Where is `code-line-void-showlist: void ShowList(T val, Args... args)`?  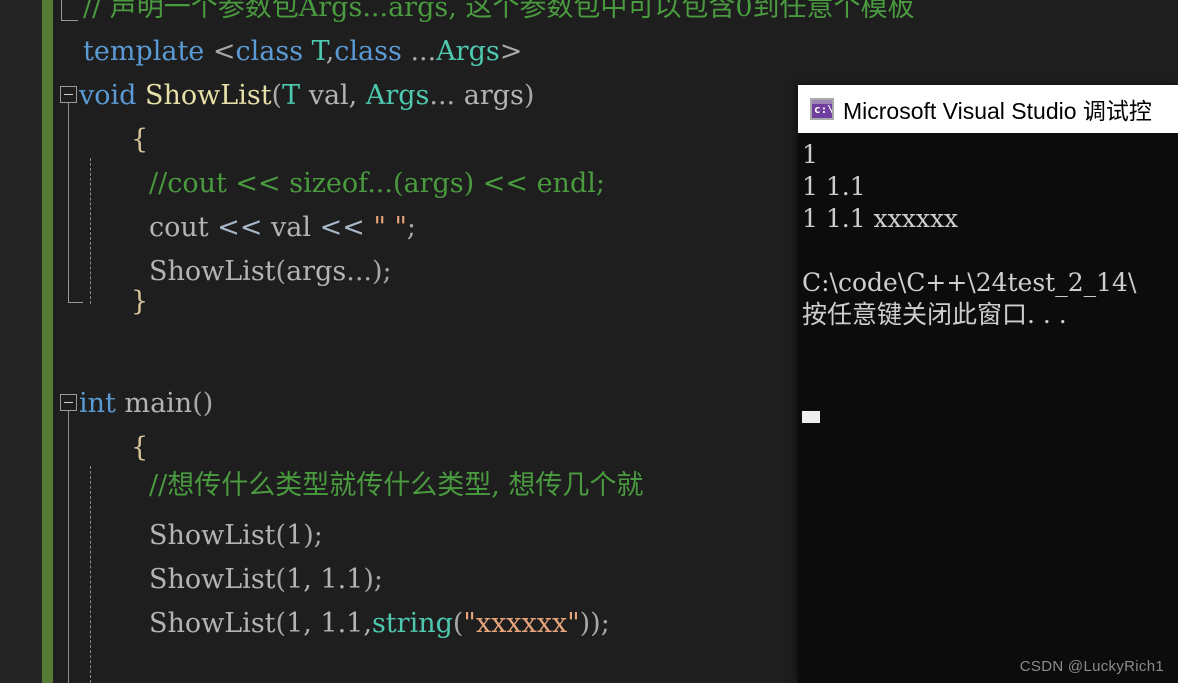
code-line-void-showlist: void ShowList(T val, Args... args) is located at coordinates (306, 96).